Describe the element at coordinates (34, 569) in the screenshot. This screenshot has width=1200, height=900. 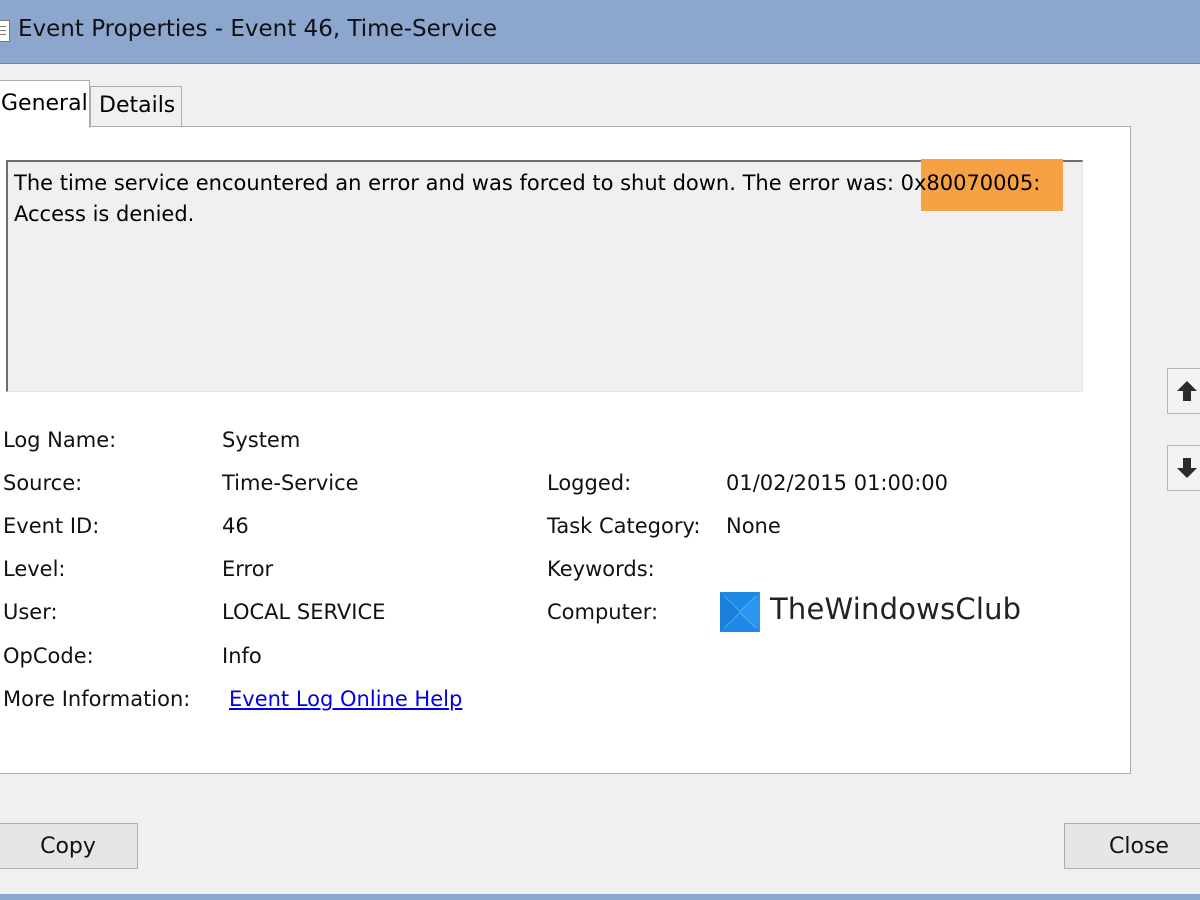
I see `level-label: Level:` at that location.